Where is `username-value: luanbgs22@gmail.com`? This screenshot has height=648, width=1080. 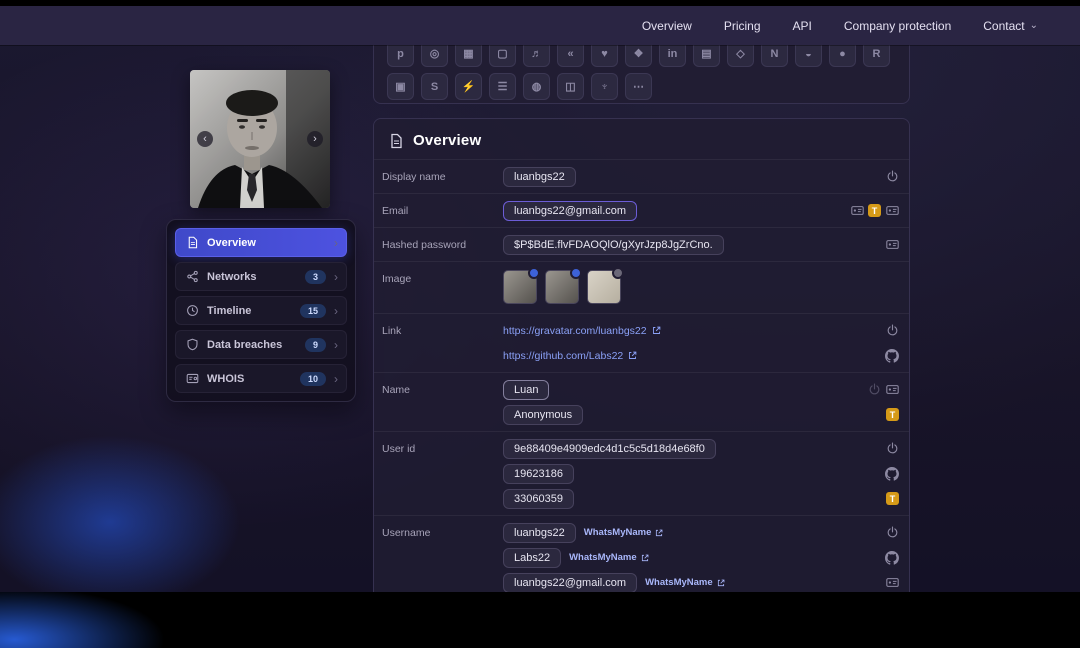 username-value: luanbgs22@gmail.com is located at coordinates (570, 582).